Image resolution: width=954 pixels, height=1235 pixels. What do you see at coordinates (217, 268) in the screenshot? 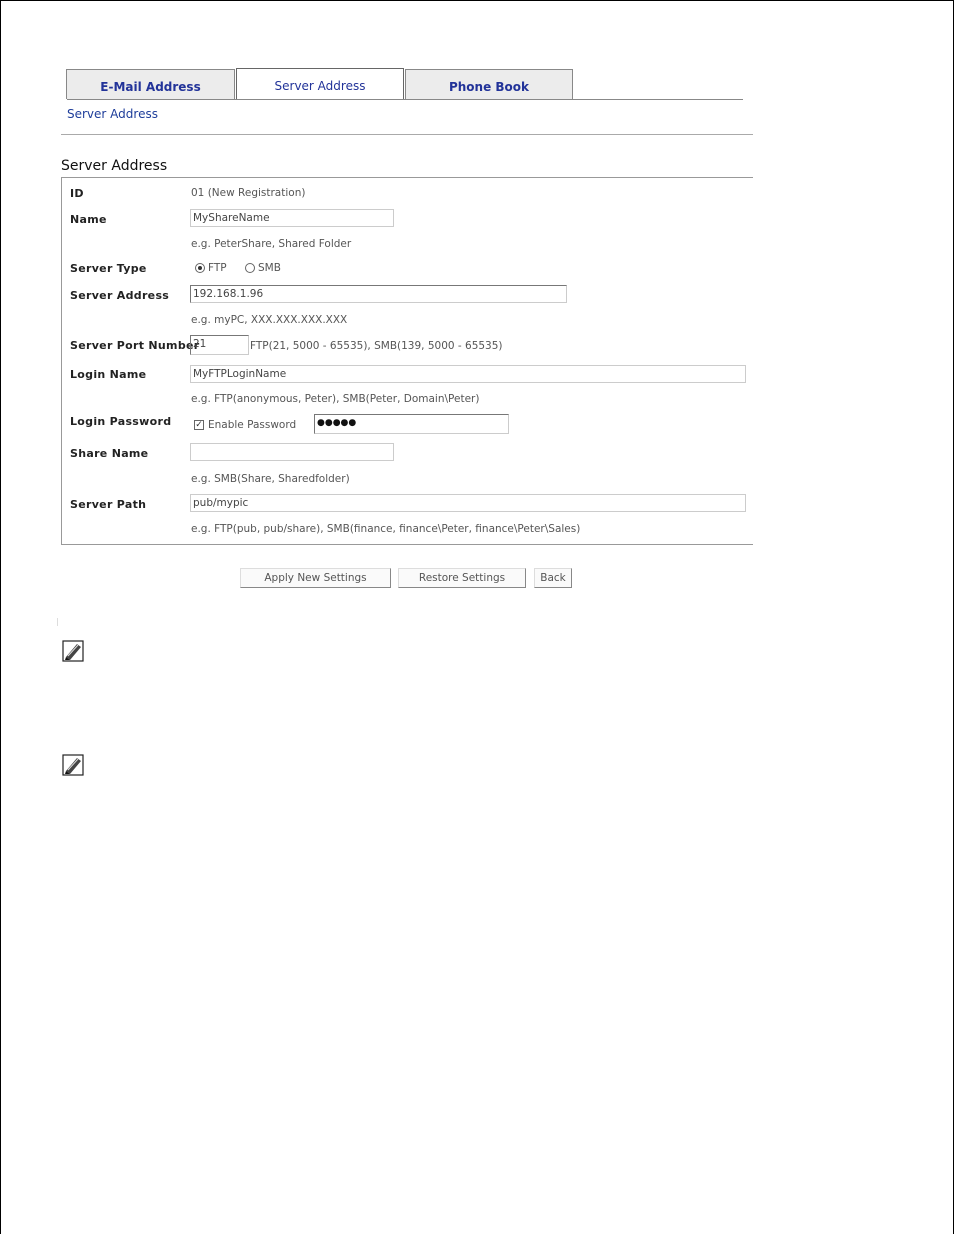
I see `radio-ftp-label: FTP` at bounding box center [217, 268].